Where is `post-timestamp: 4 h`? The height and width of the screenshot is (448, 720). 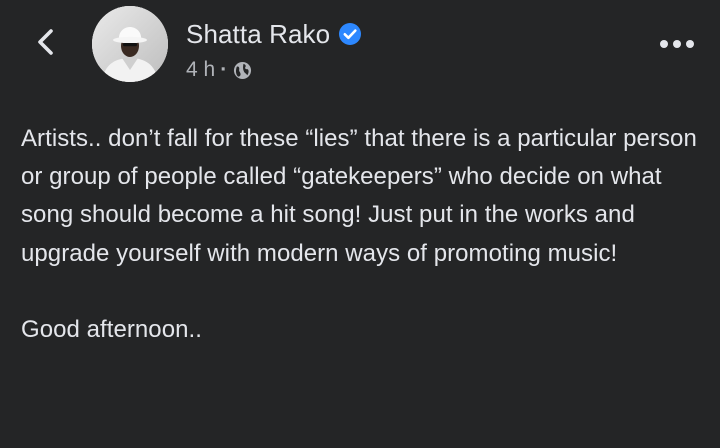 post-timestamp: 4 h is located at coordinates (200, 70).